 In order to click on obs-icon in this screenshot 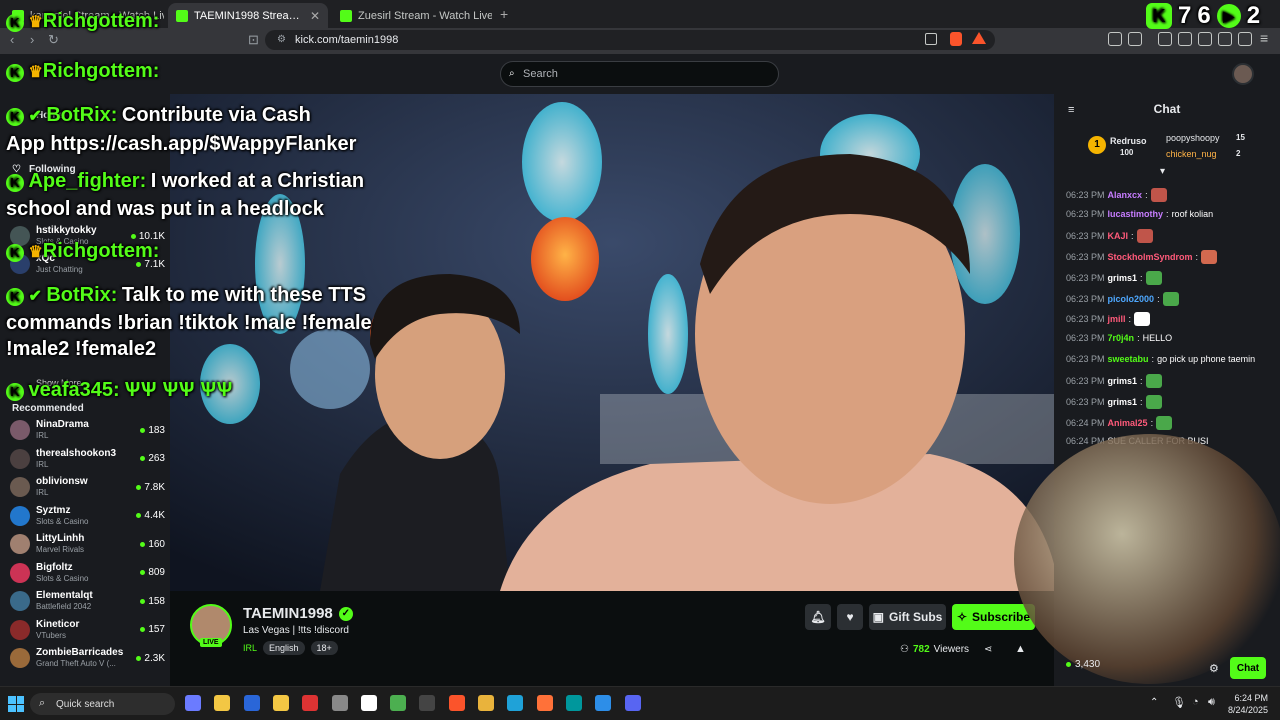, I will do `click(427, 703)`.